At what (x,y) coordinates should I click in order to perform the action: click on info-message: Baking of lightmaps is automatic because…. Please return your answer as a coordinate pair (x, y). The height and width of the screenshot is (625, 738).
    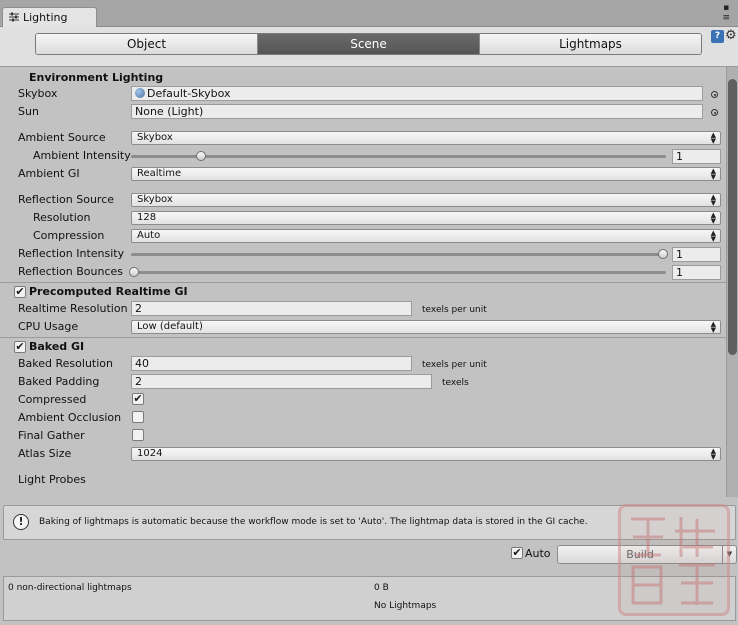
    Looking at the image, I should click on (313, 522).